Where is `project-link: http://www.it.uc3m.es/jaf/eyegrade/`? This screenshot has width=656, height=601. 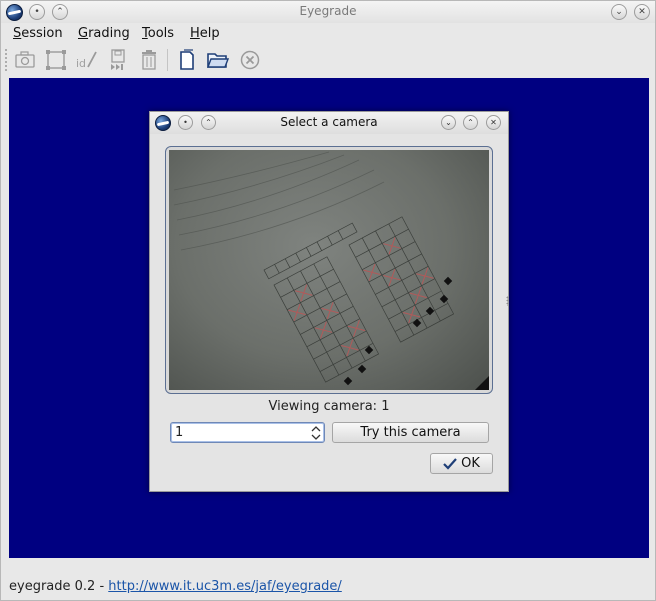
project-link: http://www.it.uc3m.es/jaf/eyegrade/ is located at coordinates (225, 586).